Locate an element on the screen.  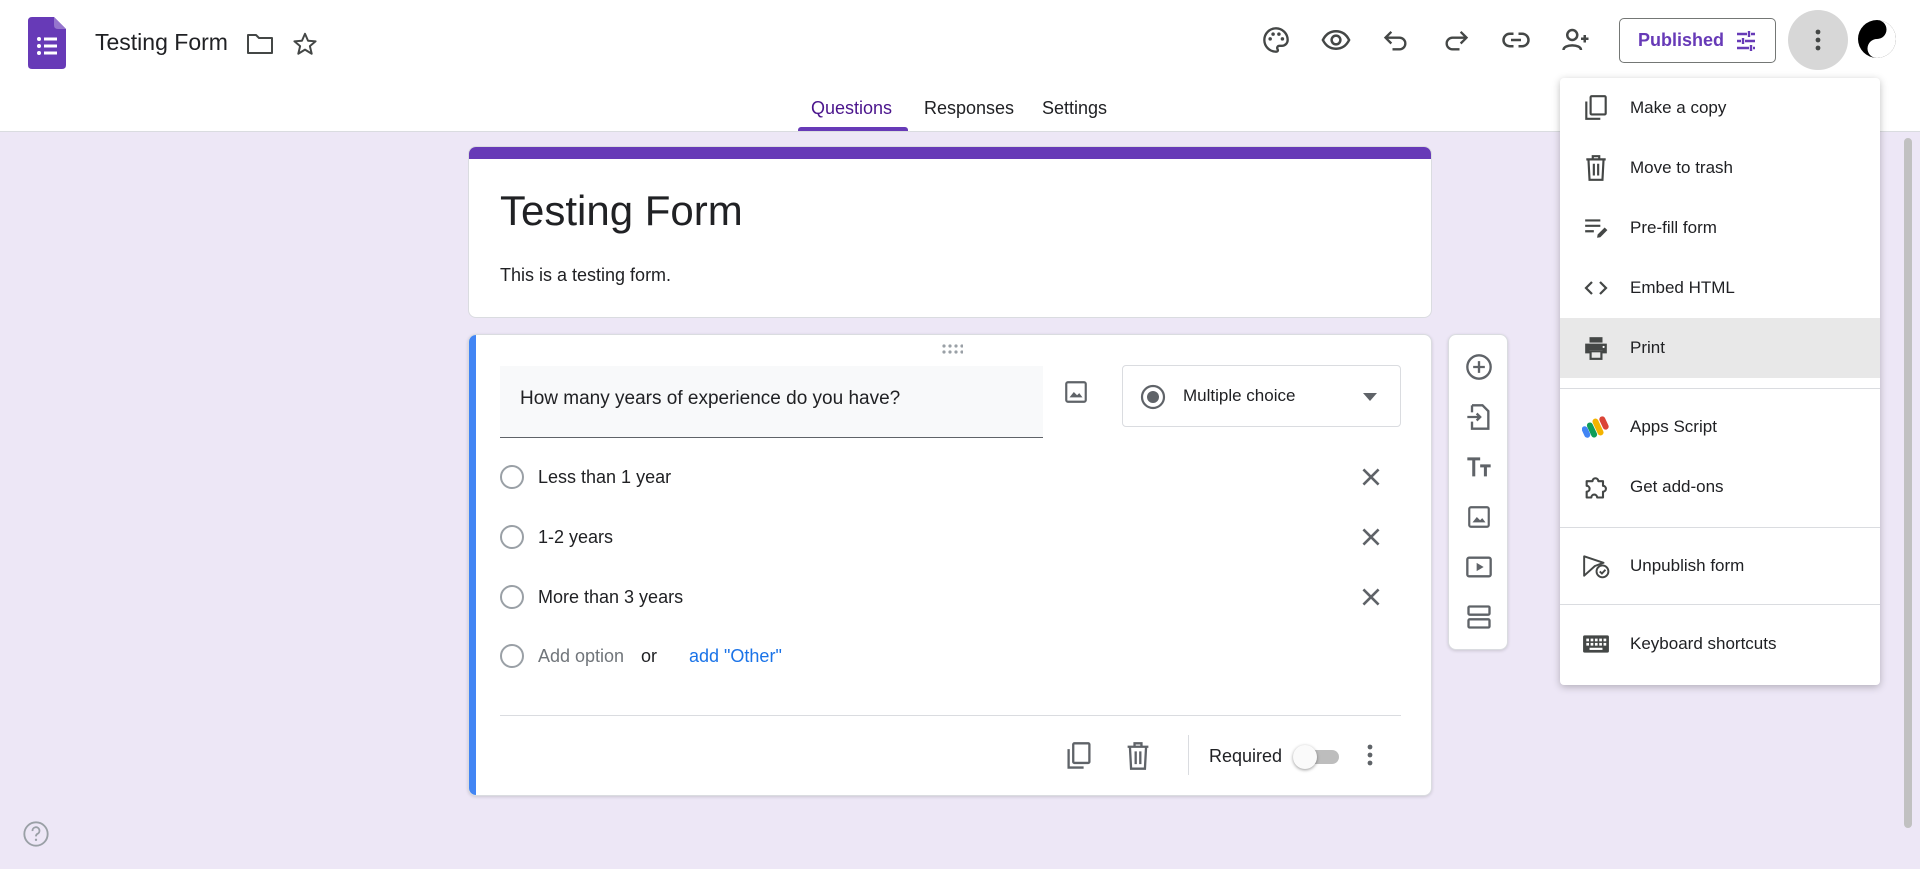
menu-item-label: Apps Script is located at coordinates (1673, 426).